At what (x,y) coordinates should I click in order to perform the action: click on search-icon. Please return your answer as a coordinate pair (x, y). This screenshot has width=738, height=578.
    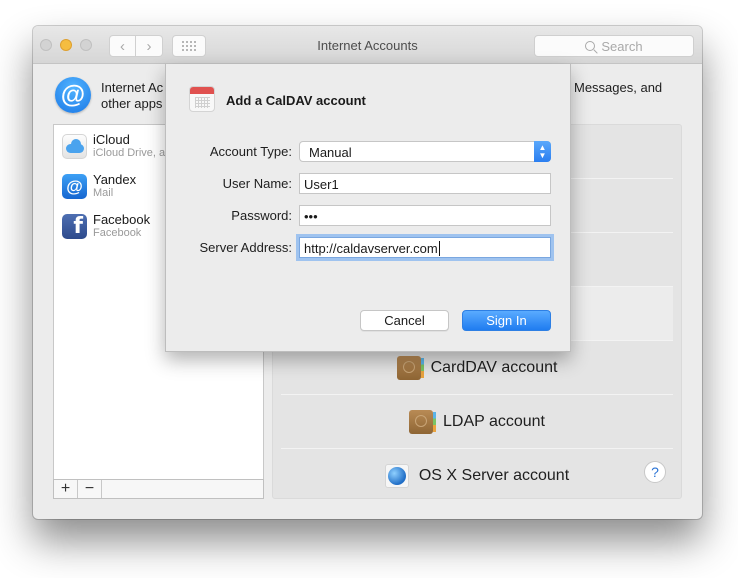
    Looking at the image, I should click on (590, 46).